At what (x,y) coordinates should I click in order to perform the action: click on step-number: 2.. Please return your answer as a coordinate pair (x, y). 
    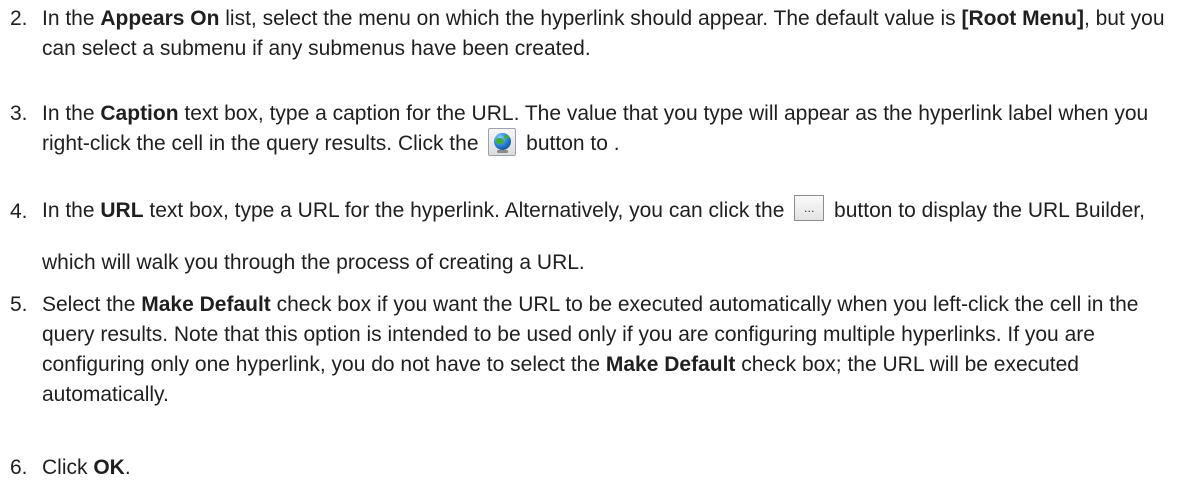
    Looking at the image, I should click on (19, 18).